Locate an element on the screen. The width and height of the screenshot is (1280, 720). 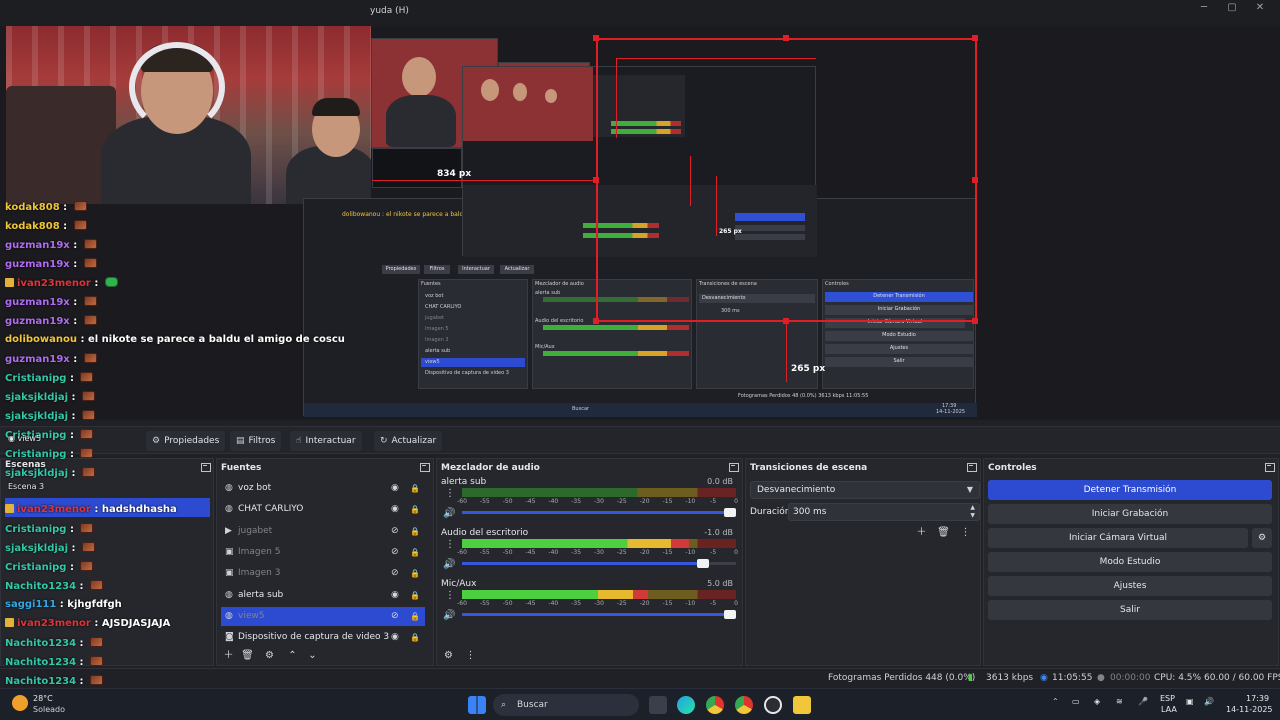
microphone-icon: 🎤 is located at coordinates (1143, 701).